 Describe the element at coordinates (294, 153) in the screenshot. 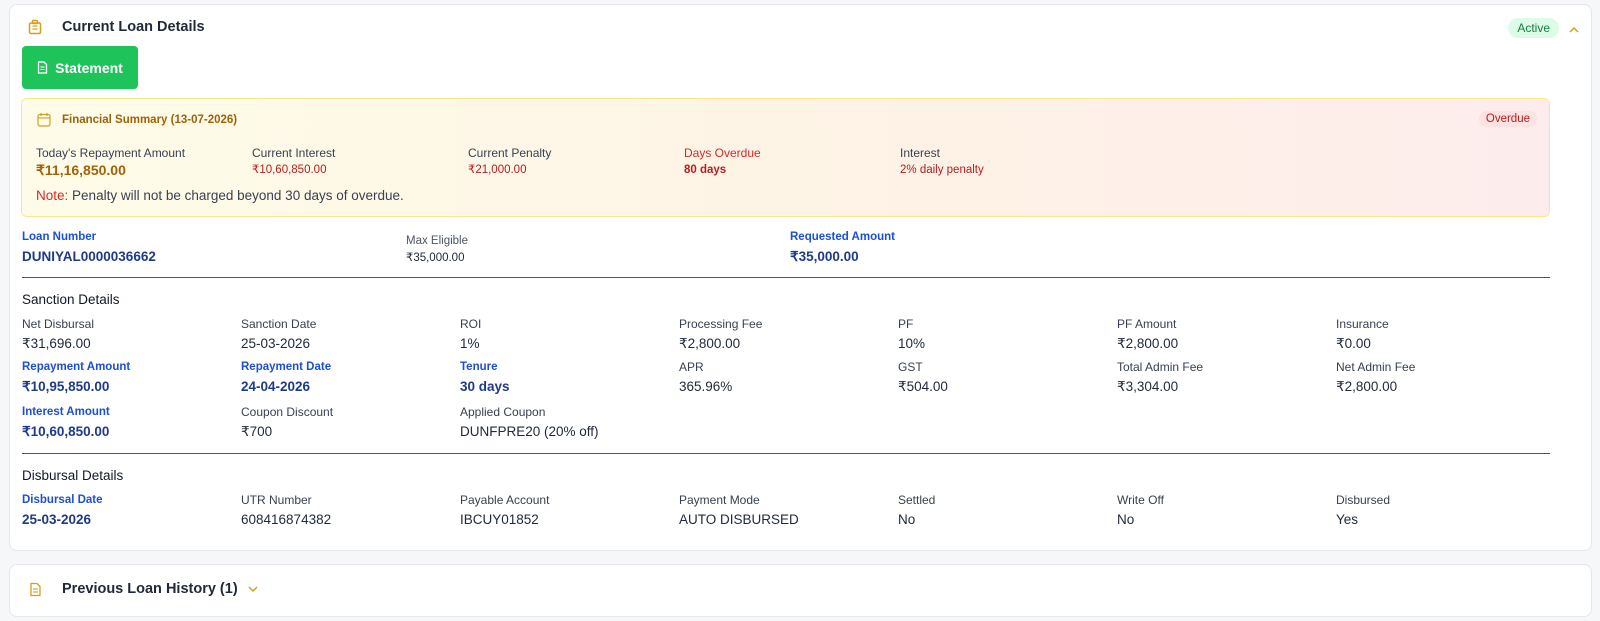

I see `field-label: Current Interest` at that location.